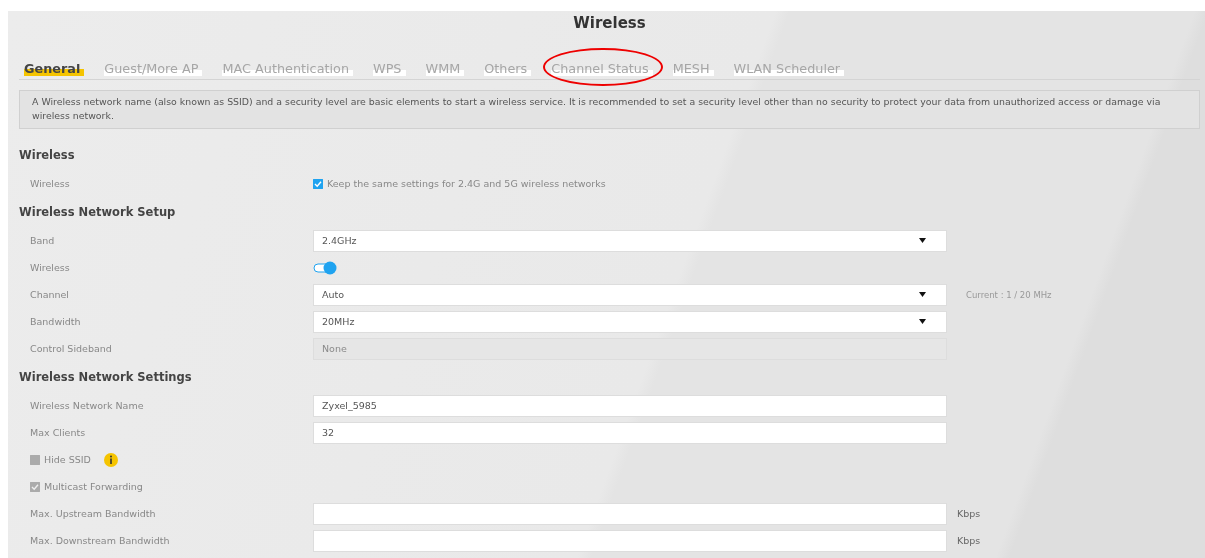 This screenshot has height=558, width=1205. What do you see at coordinates (789, 68) in the screenshot?
I see `tab: WLAN Scheduler` at bounding box center [789, 68].